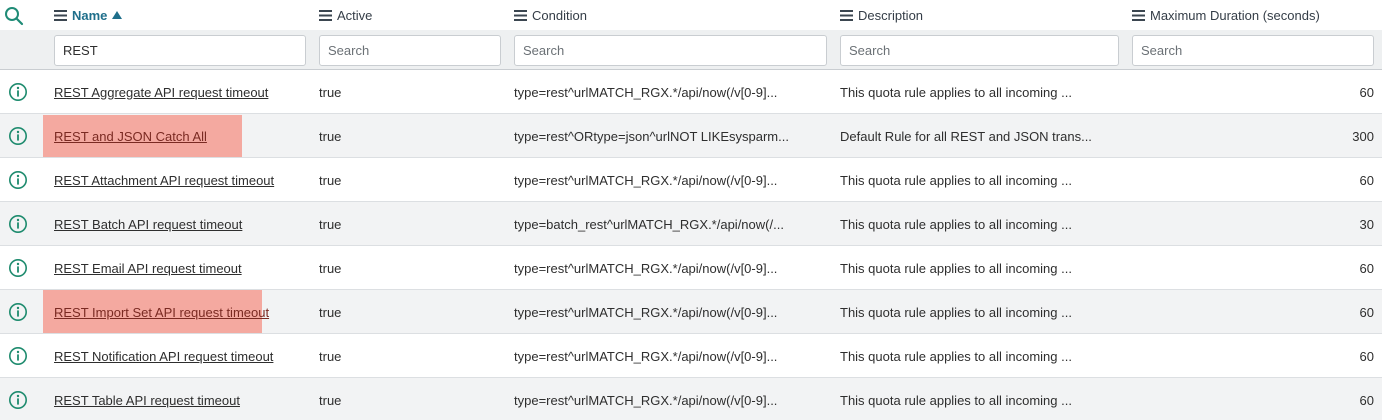 The width and height of the screenshot is (1382, 420). What do you see at coordinates (180, 15) in the screenshot?
I see `column-header-name: Name` at bounding box center [180, 15].